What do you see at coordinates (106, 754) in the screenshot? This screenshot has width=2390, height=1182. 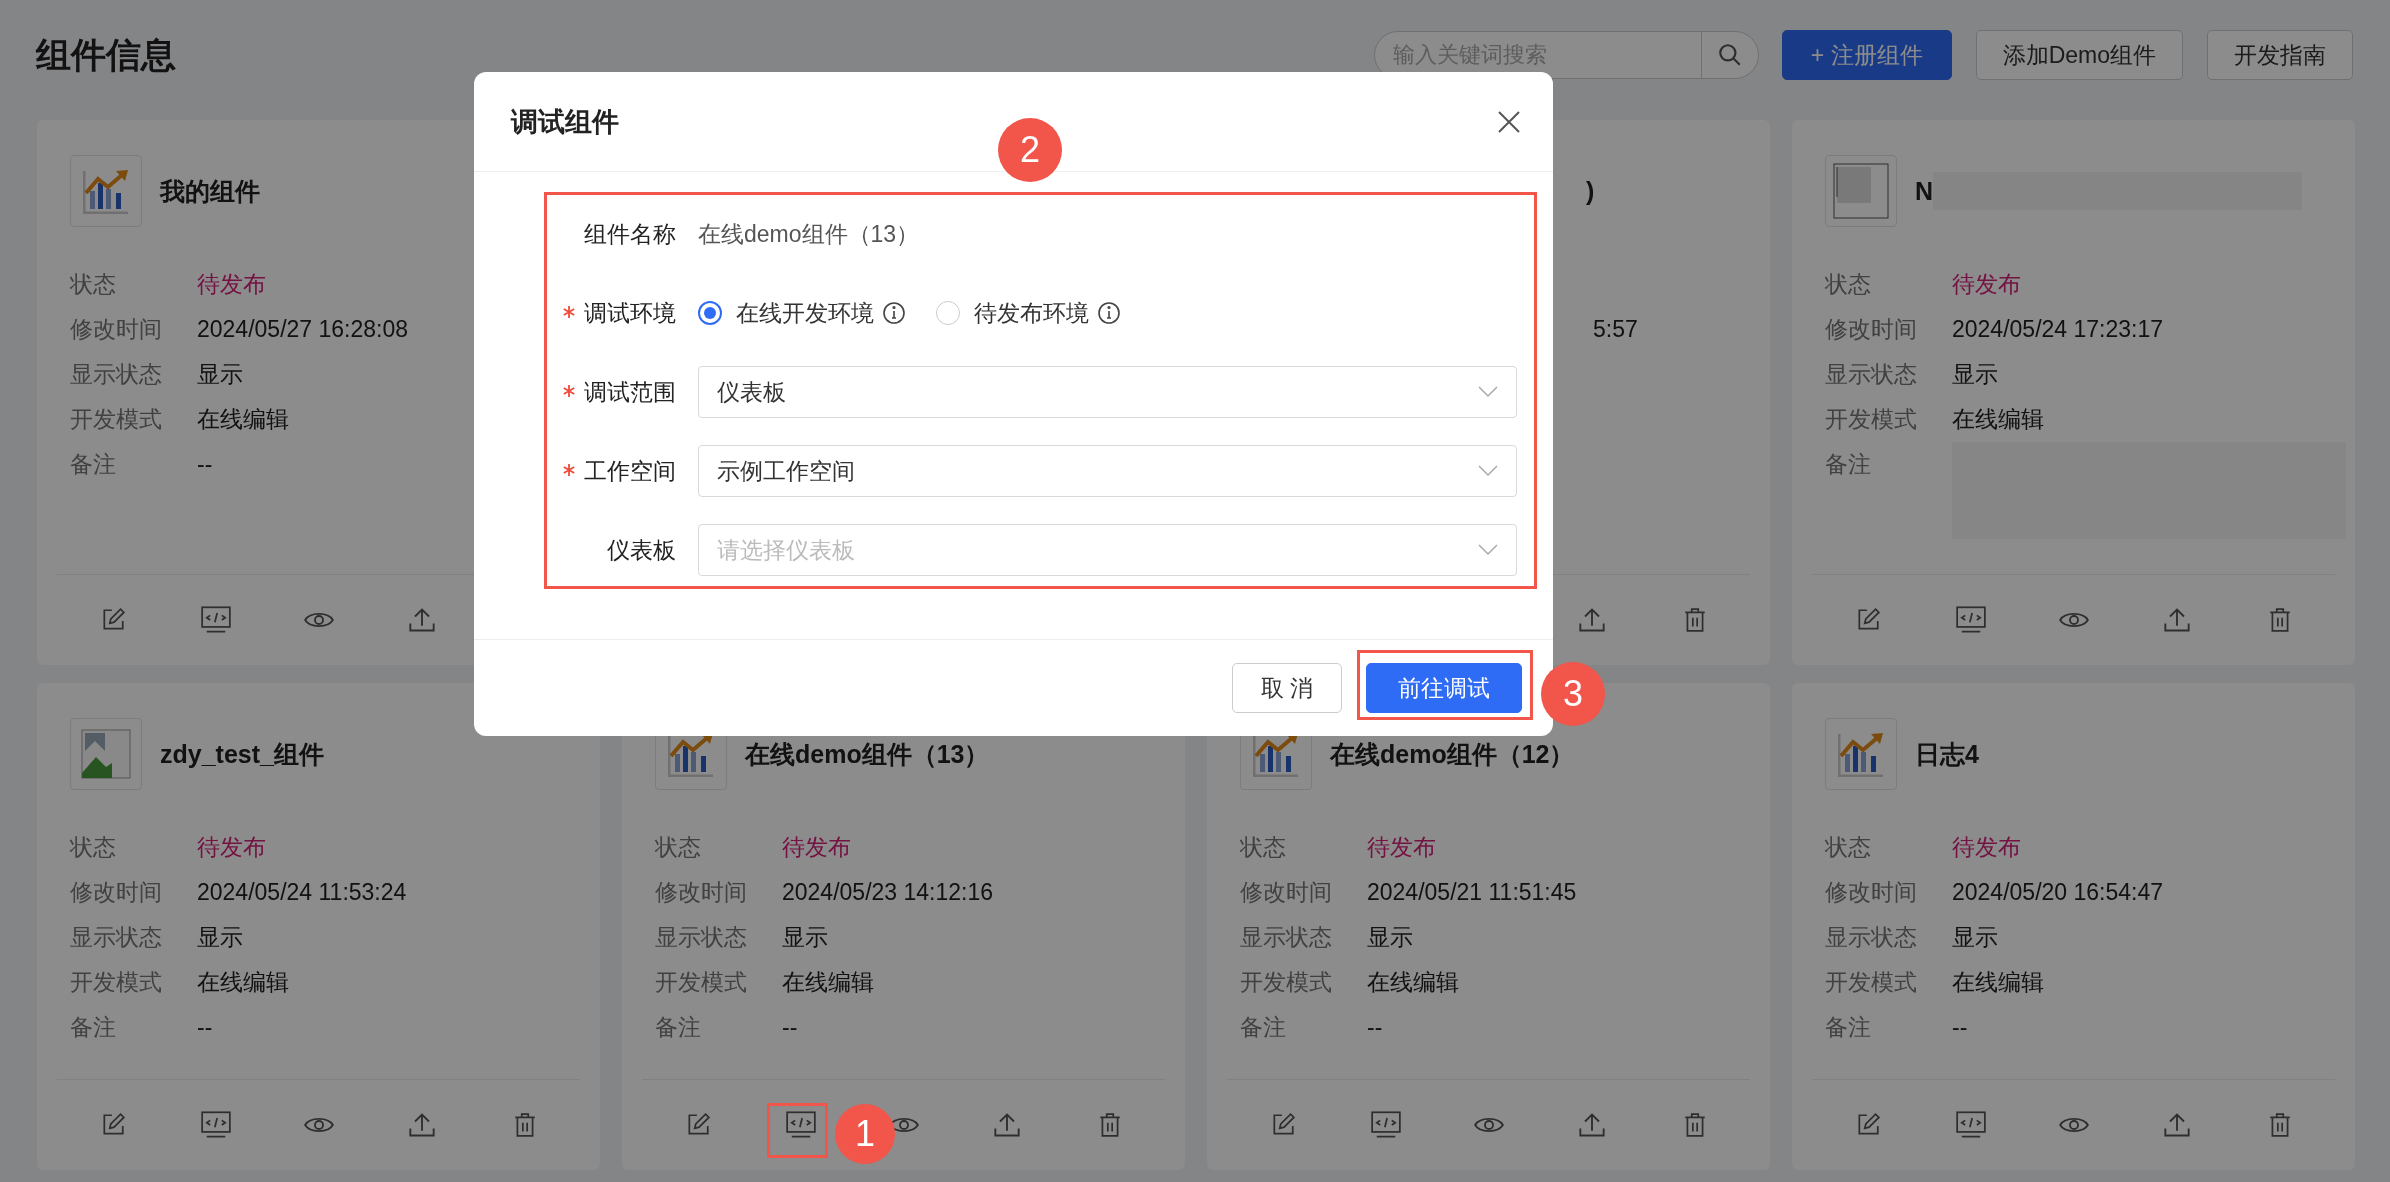 I see `broken-image-icon` at bounding box center [106, 754].